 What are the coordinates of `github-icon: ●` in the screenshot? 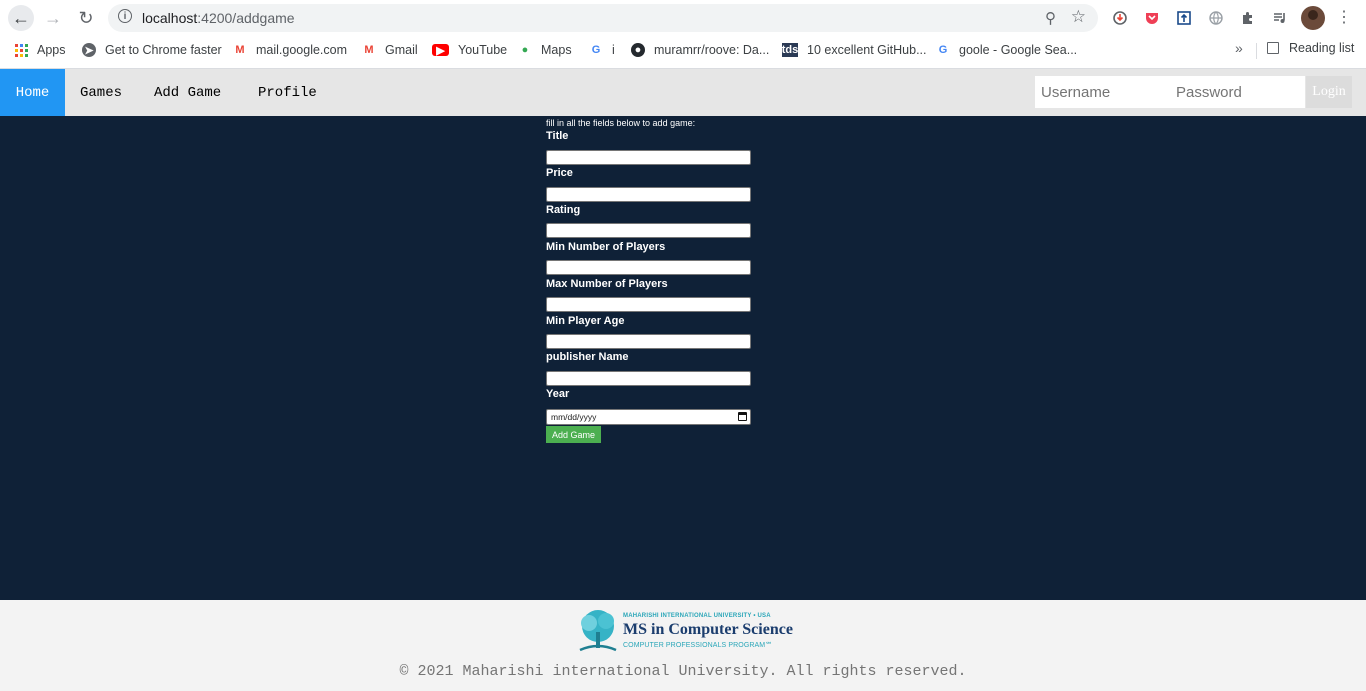 It's located at (638, 50).